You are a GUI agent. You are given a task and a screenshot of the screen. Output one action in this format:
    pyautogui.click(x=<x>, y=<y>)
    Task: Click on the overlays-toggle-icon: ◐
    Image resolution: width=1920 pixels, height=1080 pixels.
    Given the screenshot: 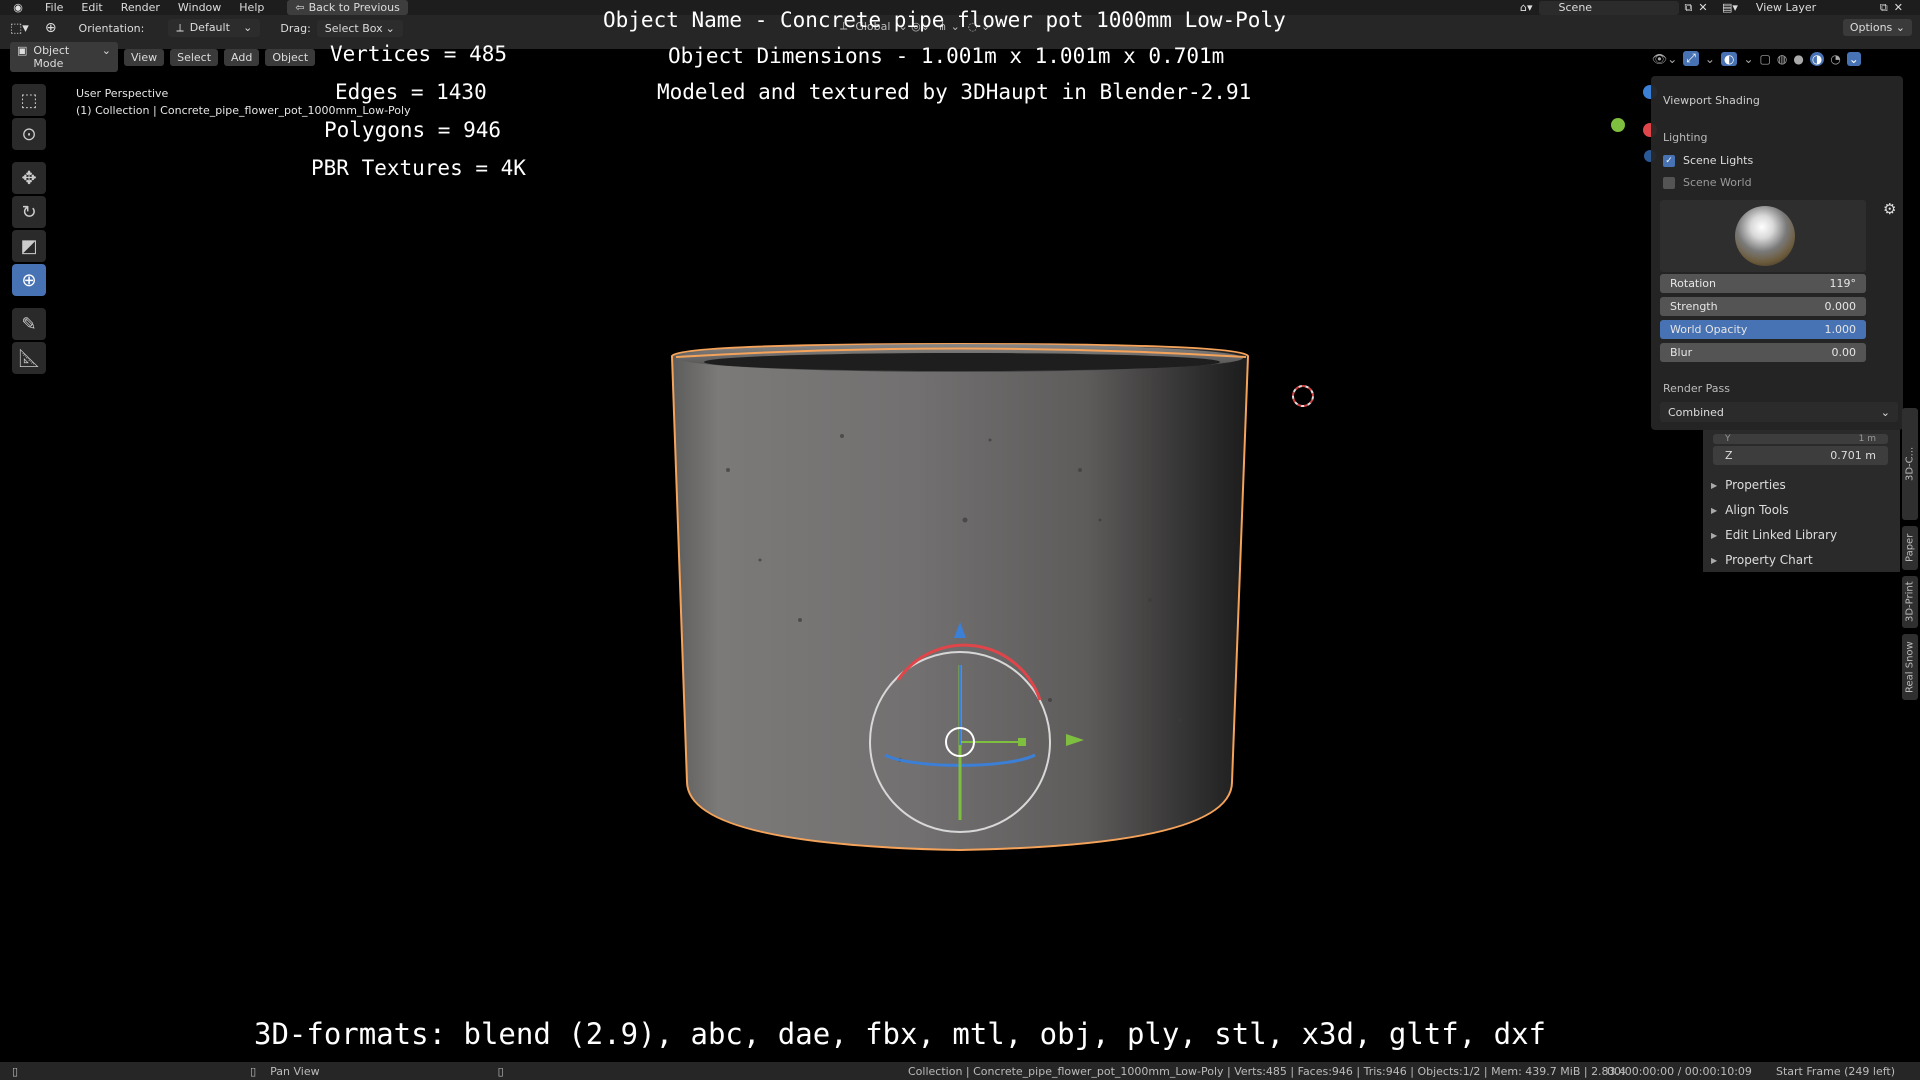 What is the action you would take?
    pyautogui.click(x=1729, y=58)
    